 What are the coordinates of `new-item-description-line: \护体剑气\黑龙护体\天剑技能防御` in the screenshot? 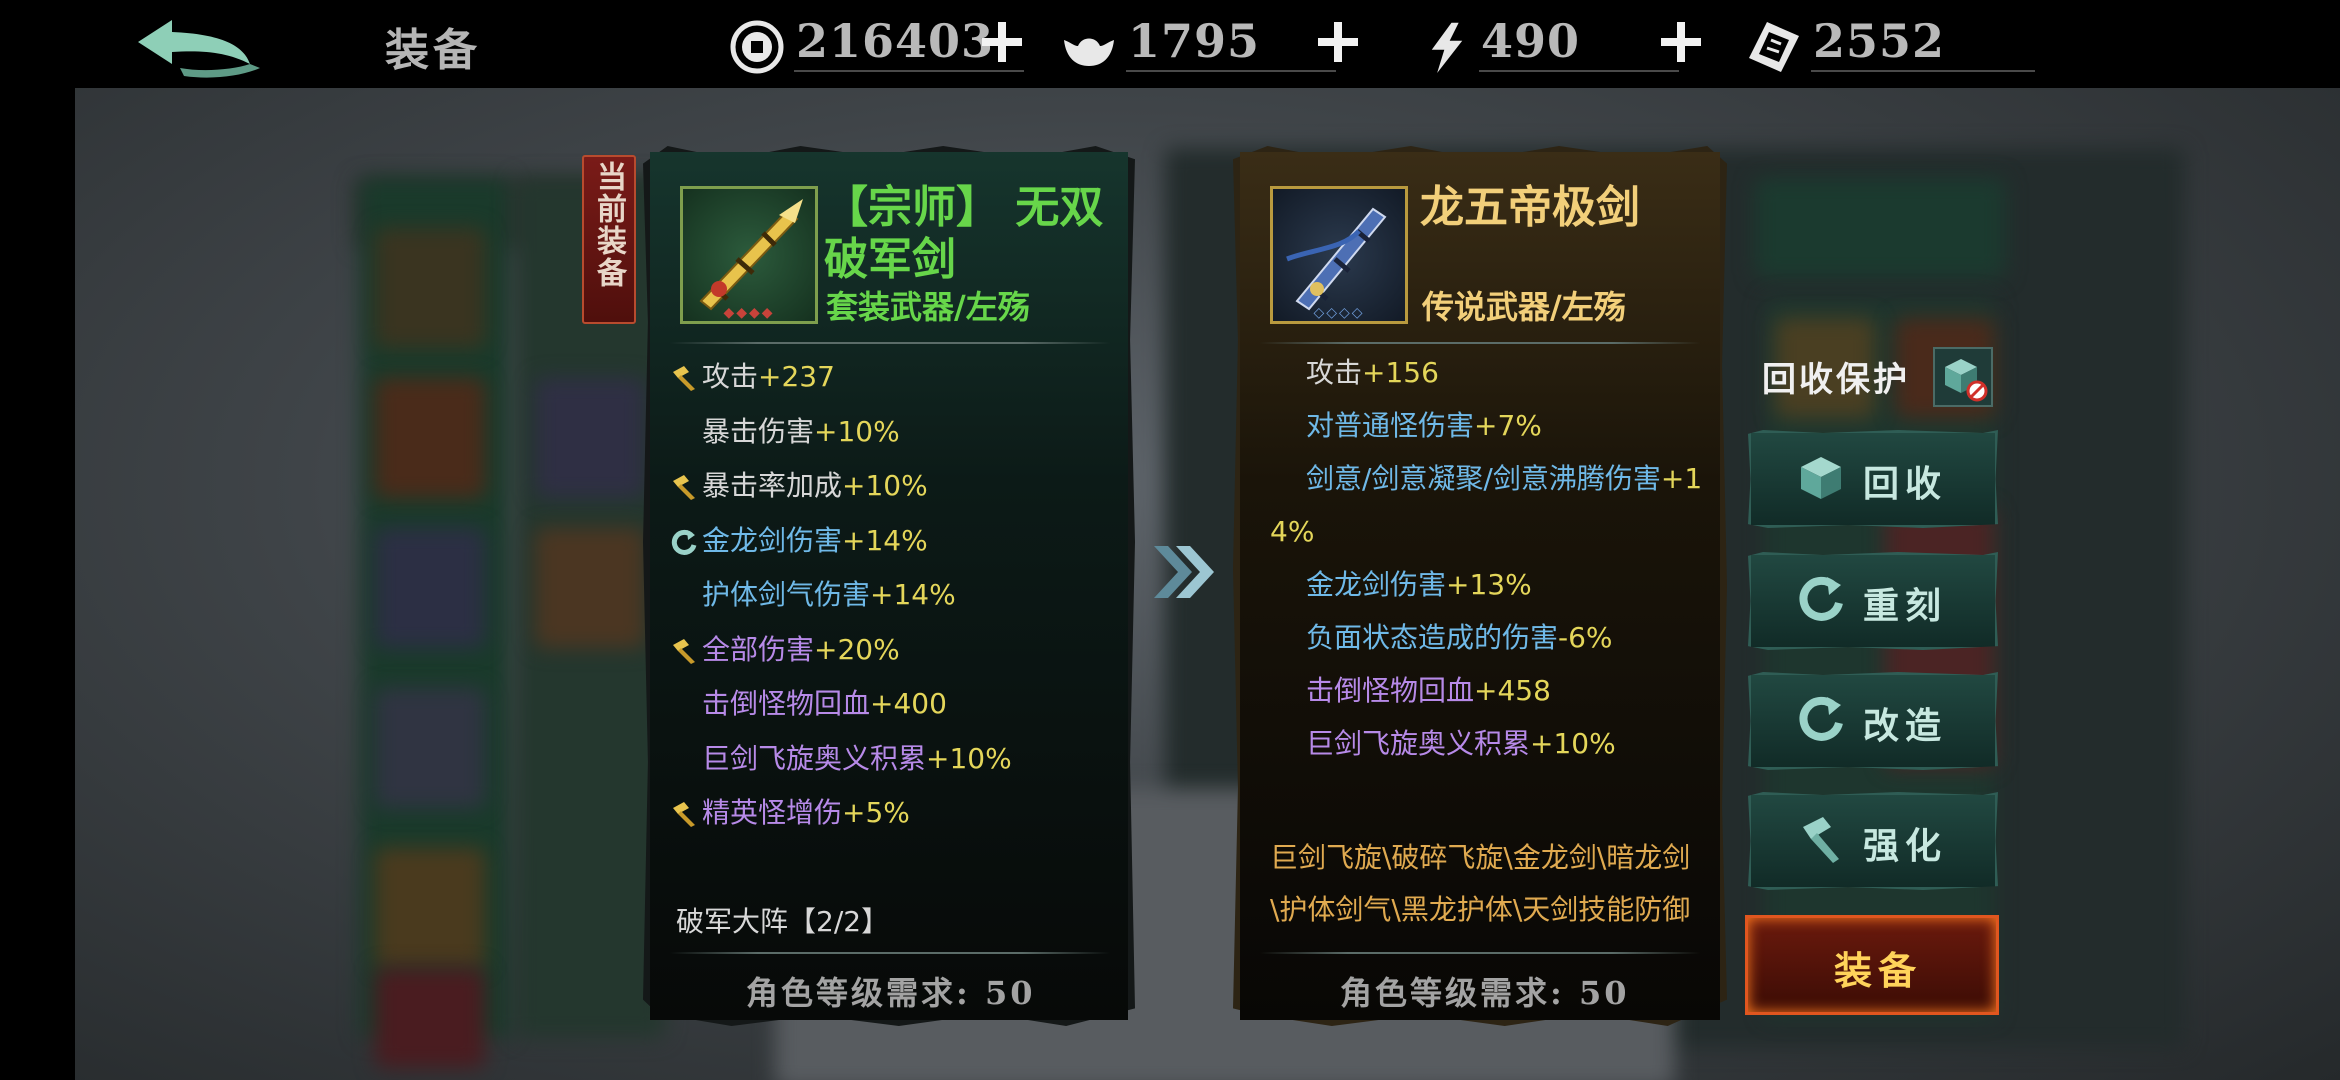 It's located at (1480, 909).